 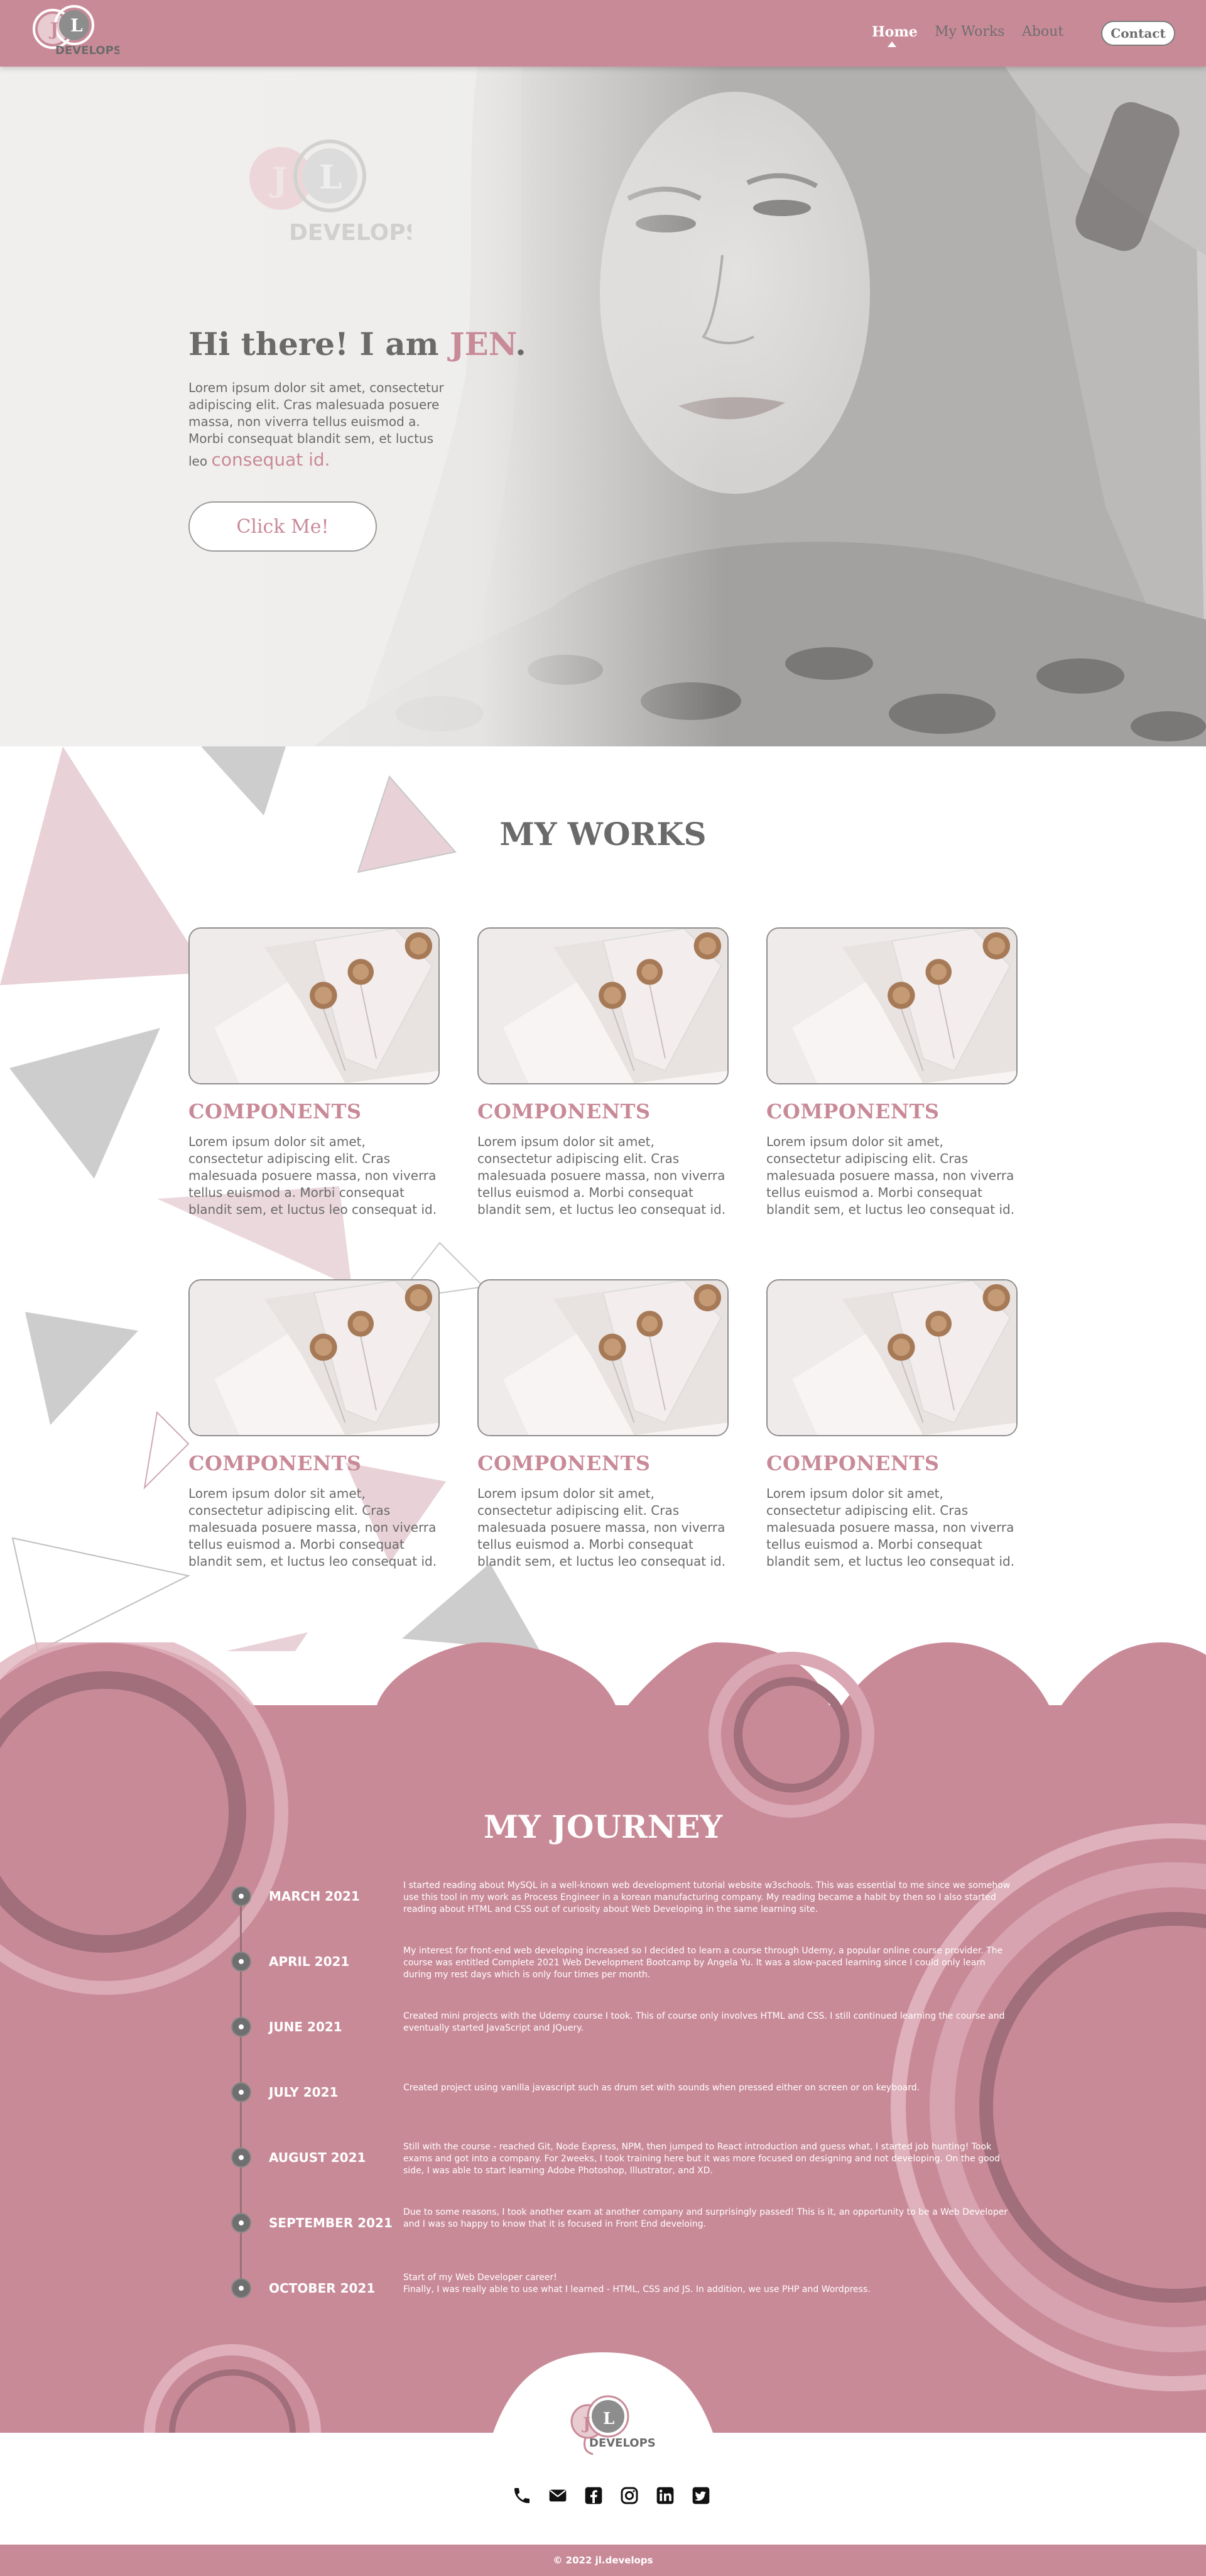 What do you see at coordinates (586, 2424) in the screenshot?
I see `footer-logo-letter-j: J` at bounding box center [586, 2424].